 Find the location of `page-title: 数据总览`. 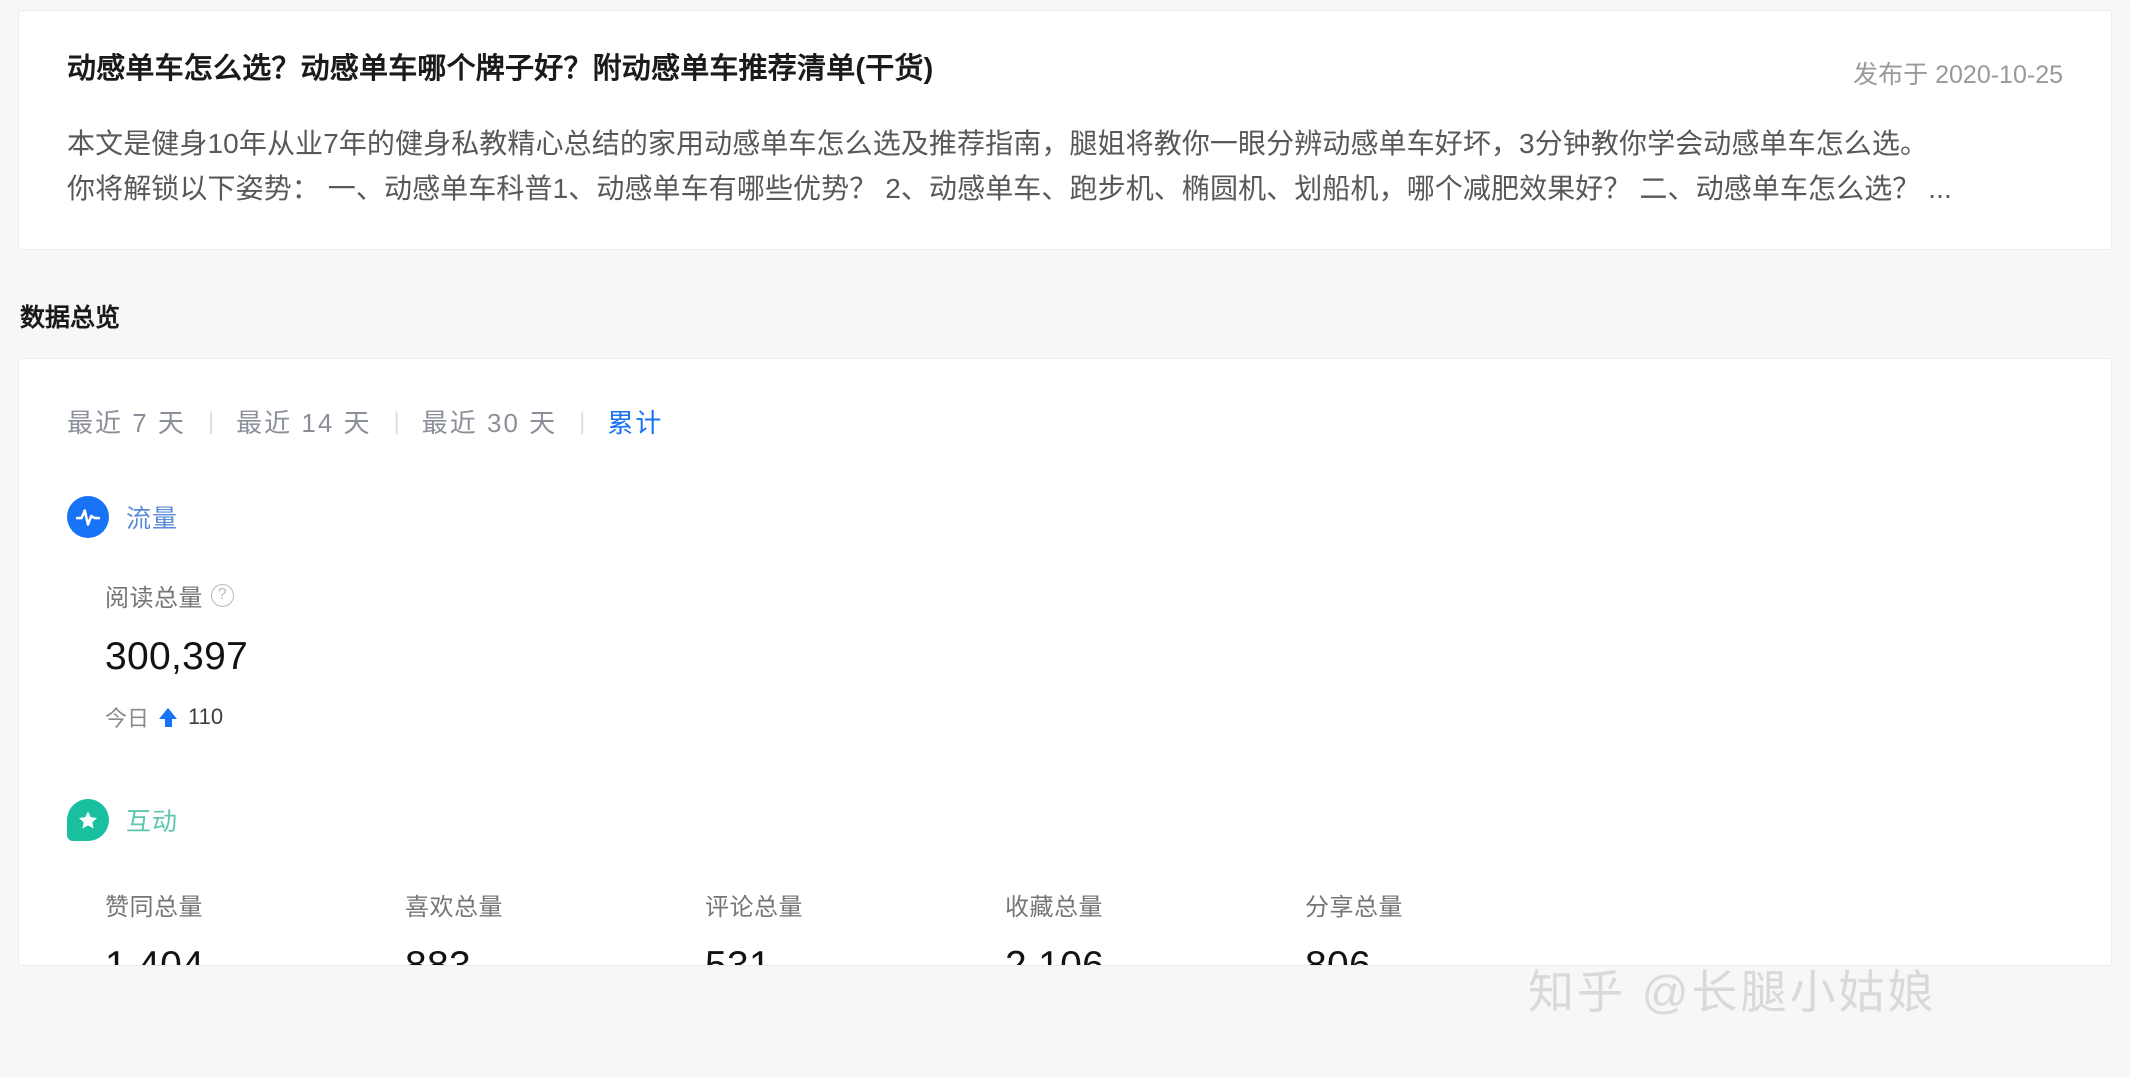

page-title: 数据总览 is located at coordinates (70, 318).